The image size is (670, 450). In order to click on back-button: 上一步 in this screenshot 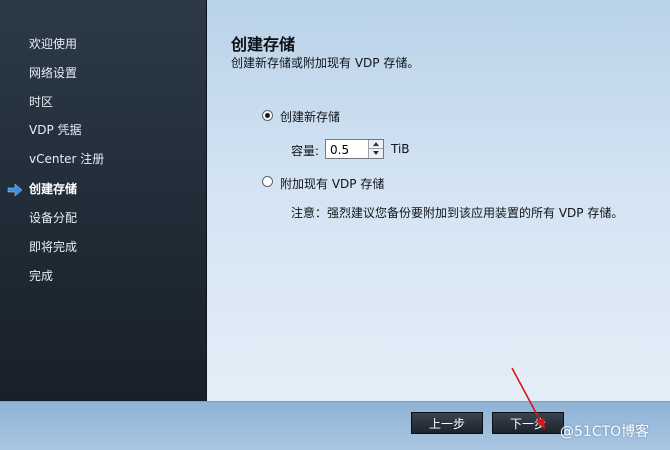, I will do `click(447, 423)`.